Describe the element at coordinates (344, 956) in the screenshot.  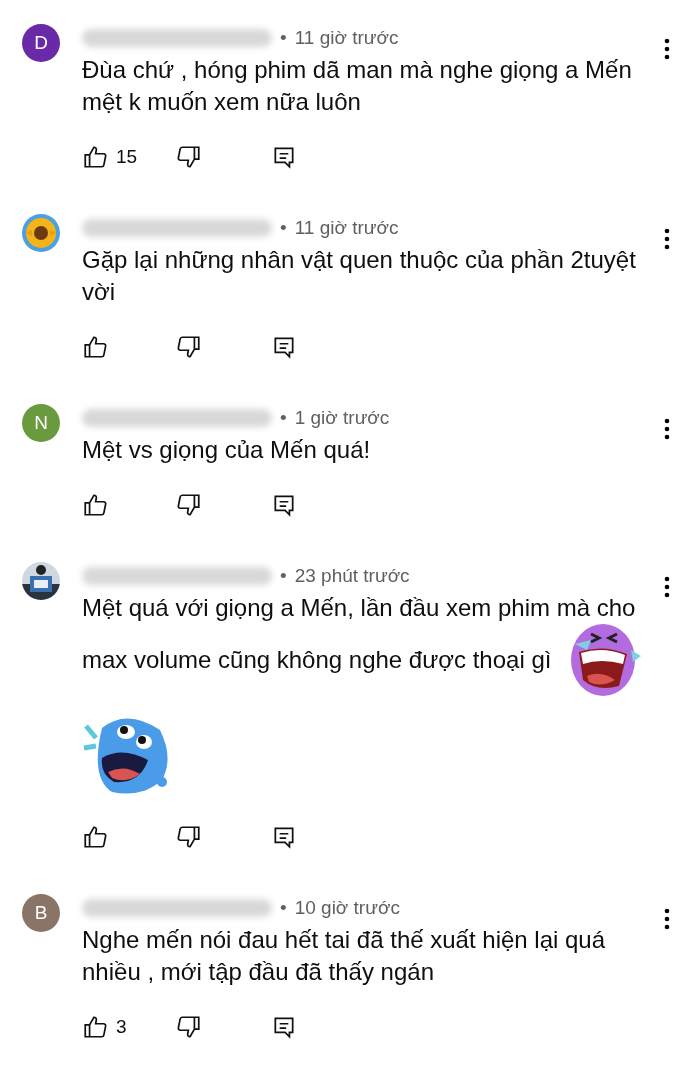
I see `comment-text: Nghe mến nói đau hết tai đã thế xuất hiện lại quá nhiều , mới tập đầu đã thấy ngán` at that location.